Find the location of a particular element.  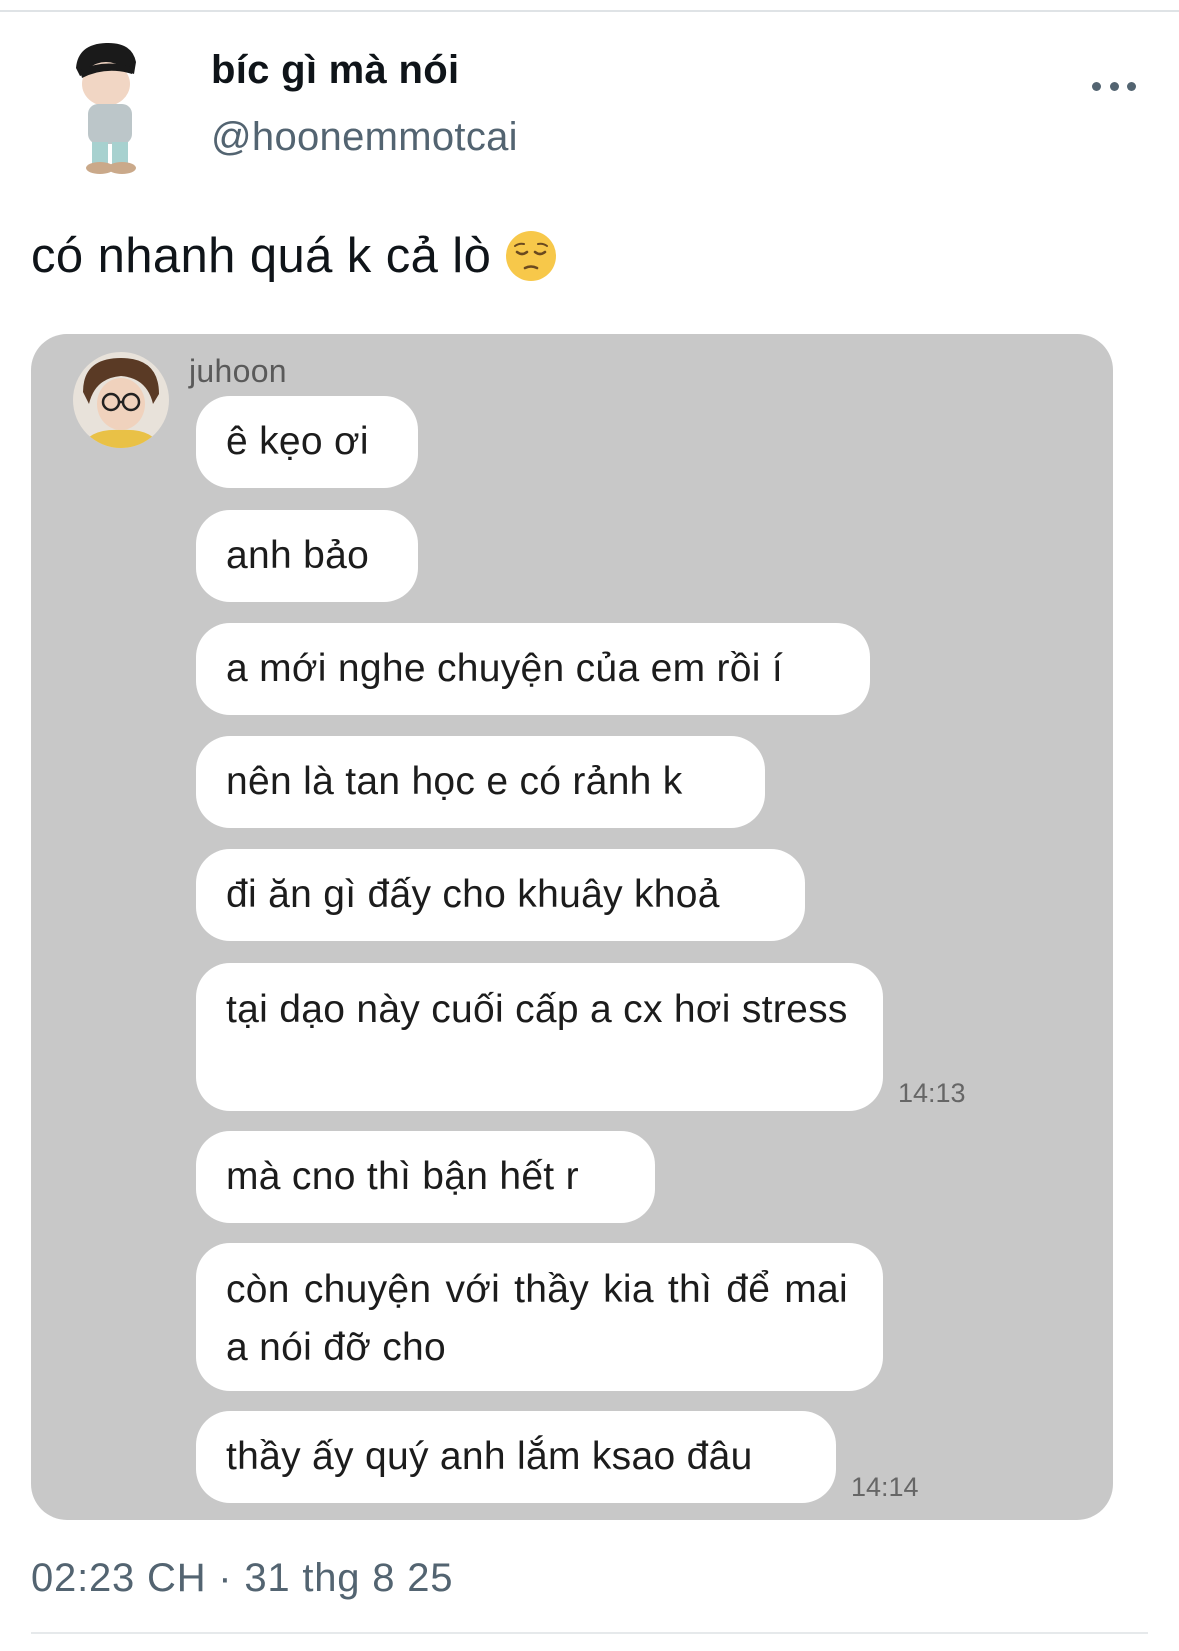

top-divider is located at coordinates (589, 11).